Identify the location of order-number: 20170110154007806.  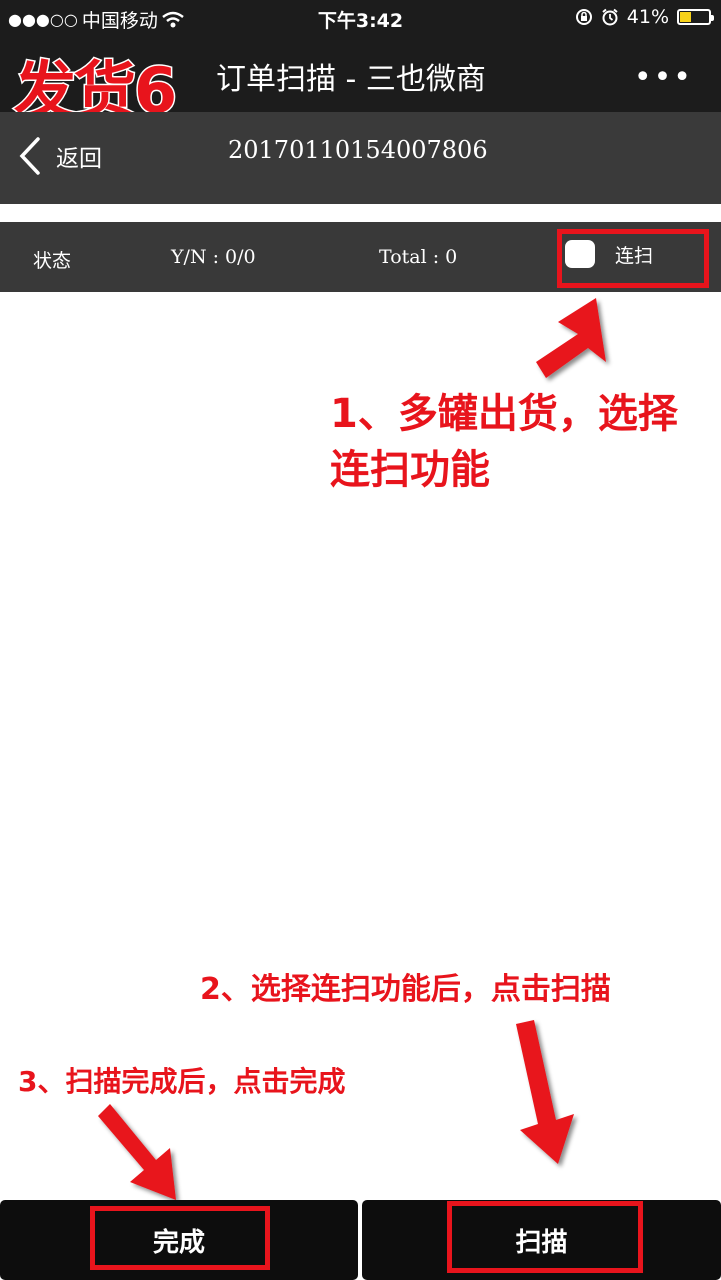
(358, 150).